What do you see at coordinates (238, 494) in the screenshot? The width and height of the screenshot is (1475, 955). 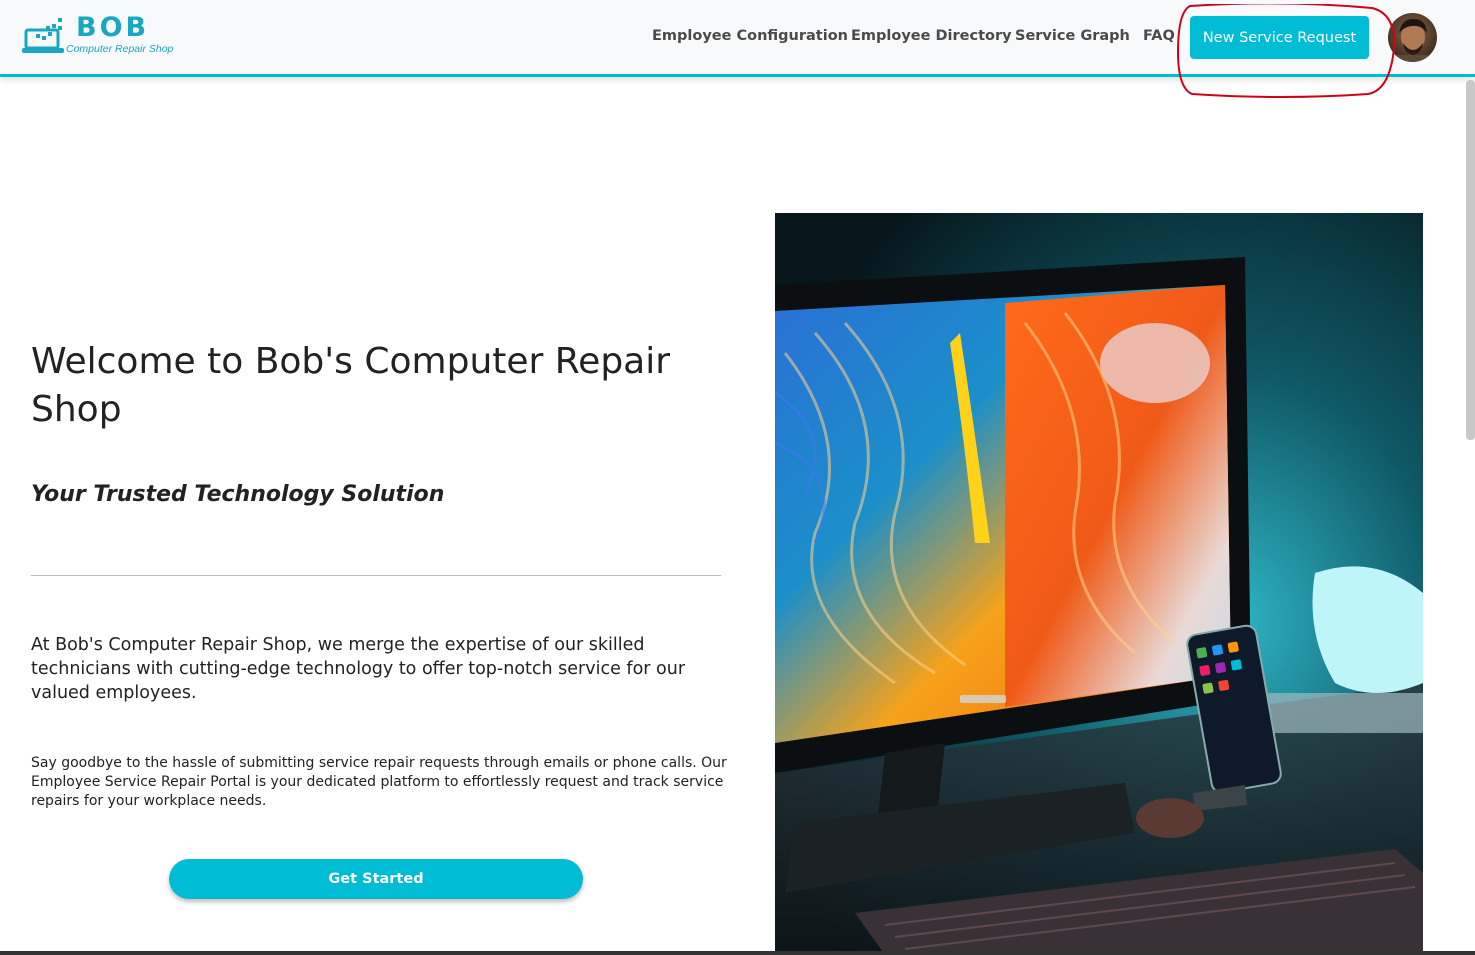 I see `hero-subtitle: Your Trusted Technology Solution` at bounding box center [238, 494].